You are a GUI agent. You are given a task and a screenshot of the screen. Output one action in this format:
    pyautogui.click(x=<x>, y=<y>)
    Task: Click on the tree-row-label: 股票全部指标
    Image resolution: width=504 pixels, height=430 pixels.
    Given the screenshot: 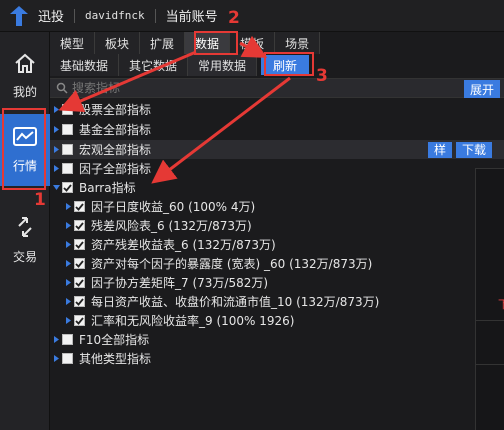 What is the action you would take?
    pyautogui.click(x=115, y=110)
    